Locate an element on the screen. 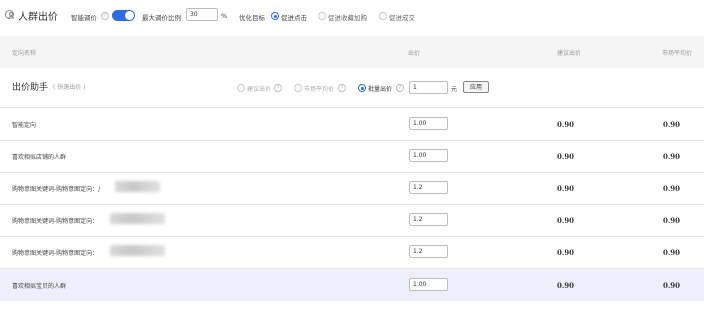  bid-assistant-title: 出价助手 is located at coordinates (30, 88).